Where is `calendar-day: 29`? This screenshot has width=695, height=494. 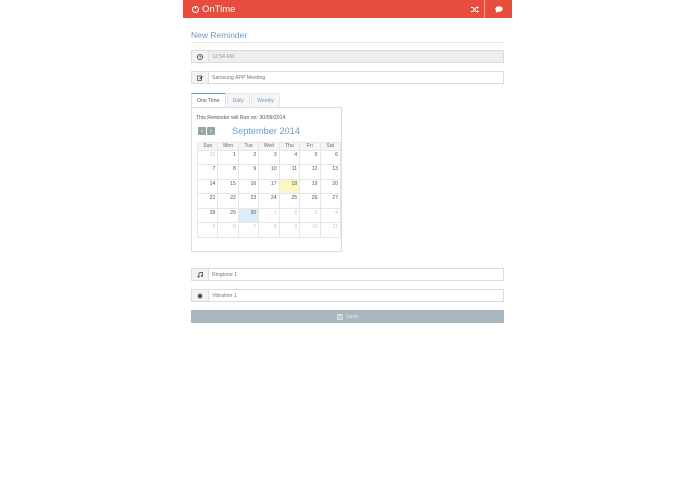
calendar-day: 29 is located at coordinates (228, 215).